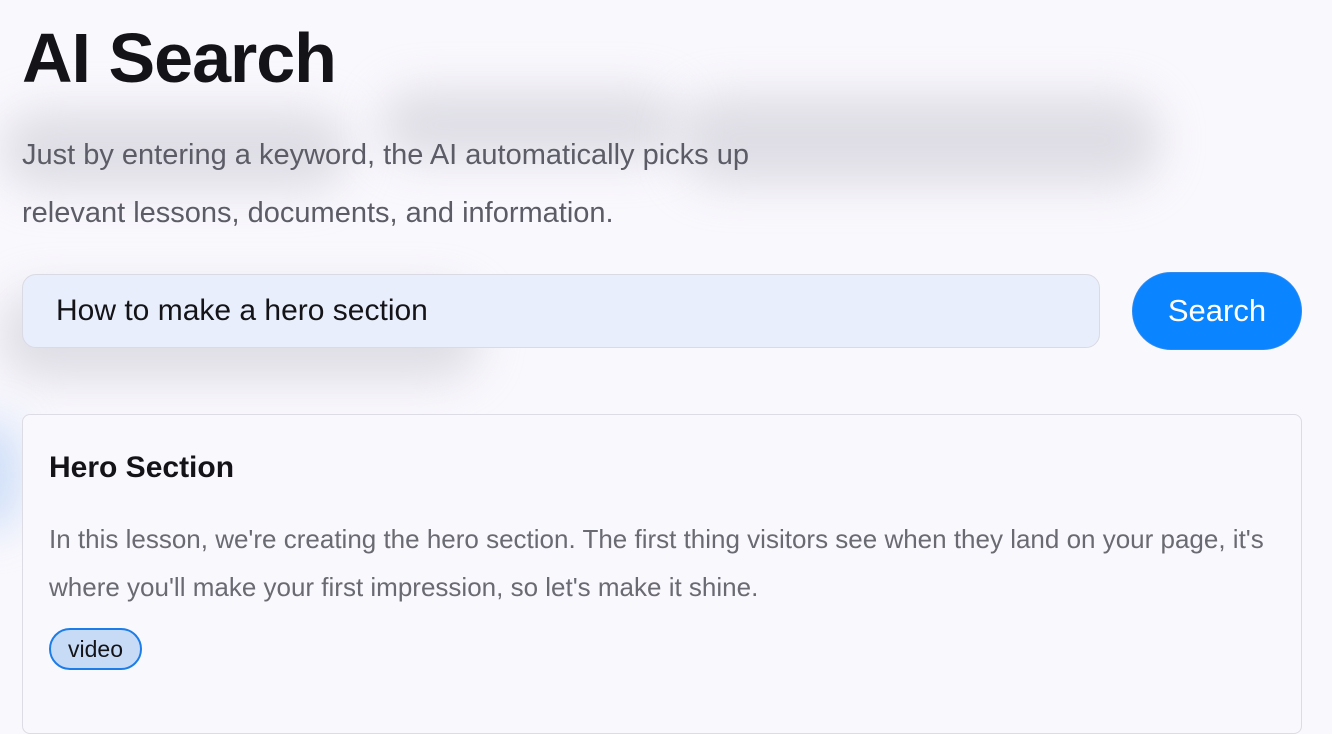  I want to click on search-input, so click(561, 311).